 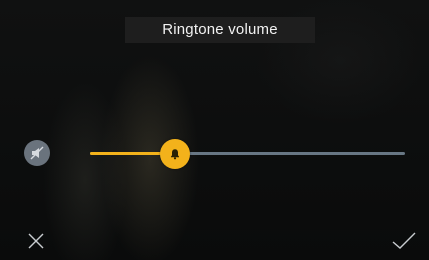 I want to click on cancel-button, so click(x=36, y=241).